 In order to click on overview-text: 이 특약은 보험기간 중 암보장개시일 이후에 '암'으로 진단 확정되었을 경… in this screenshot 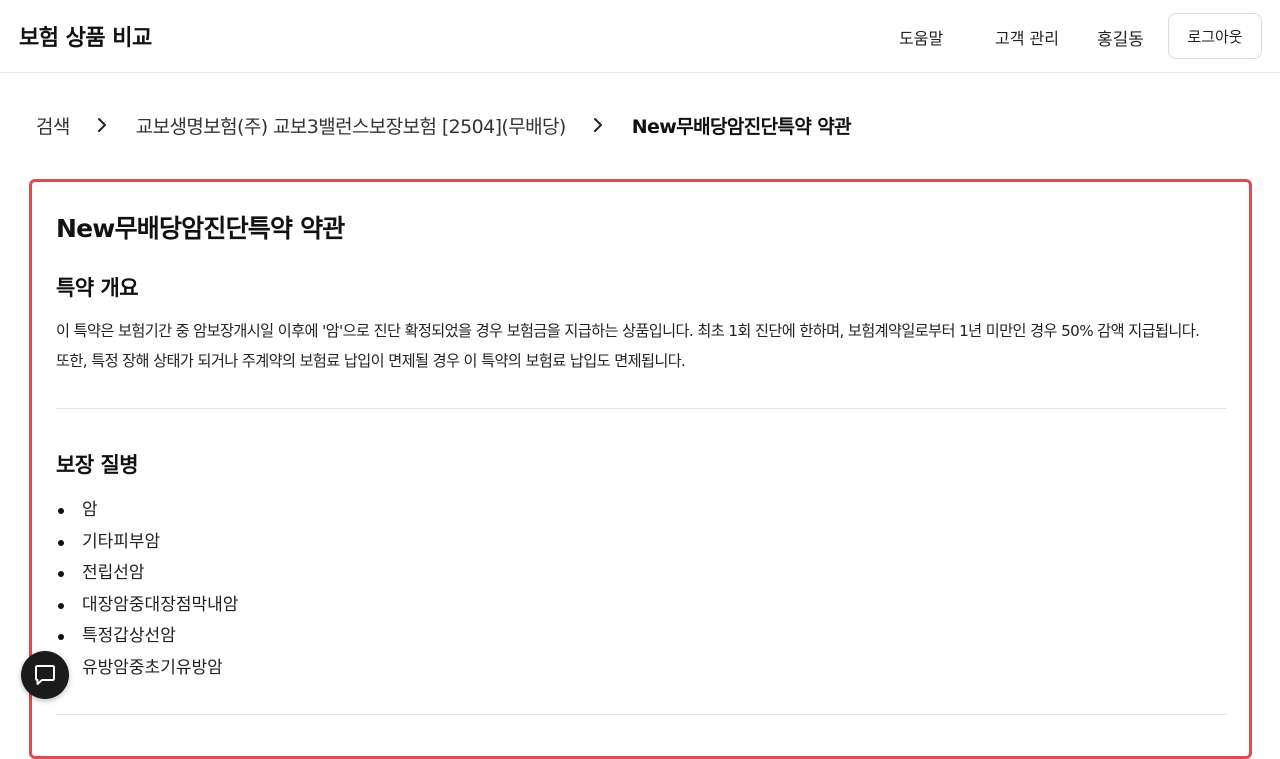, I will do `click(628, 346)`.